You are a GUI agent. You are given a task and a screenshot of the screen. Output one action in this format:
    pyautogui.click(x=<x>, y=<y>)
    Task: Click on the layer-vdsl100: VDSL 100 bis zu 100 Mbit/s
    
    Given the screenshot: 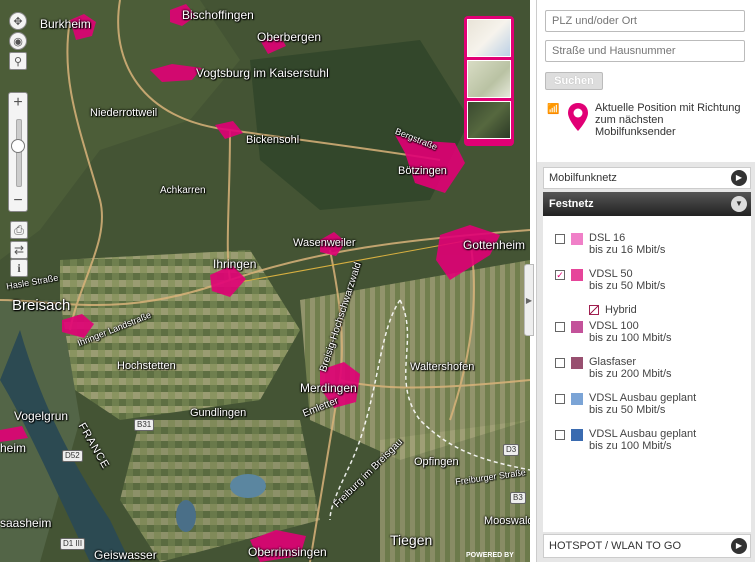 What is the action you would take?
    pyautogui.click(x=650, y=335)
    